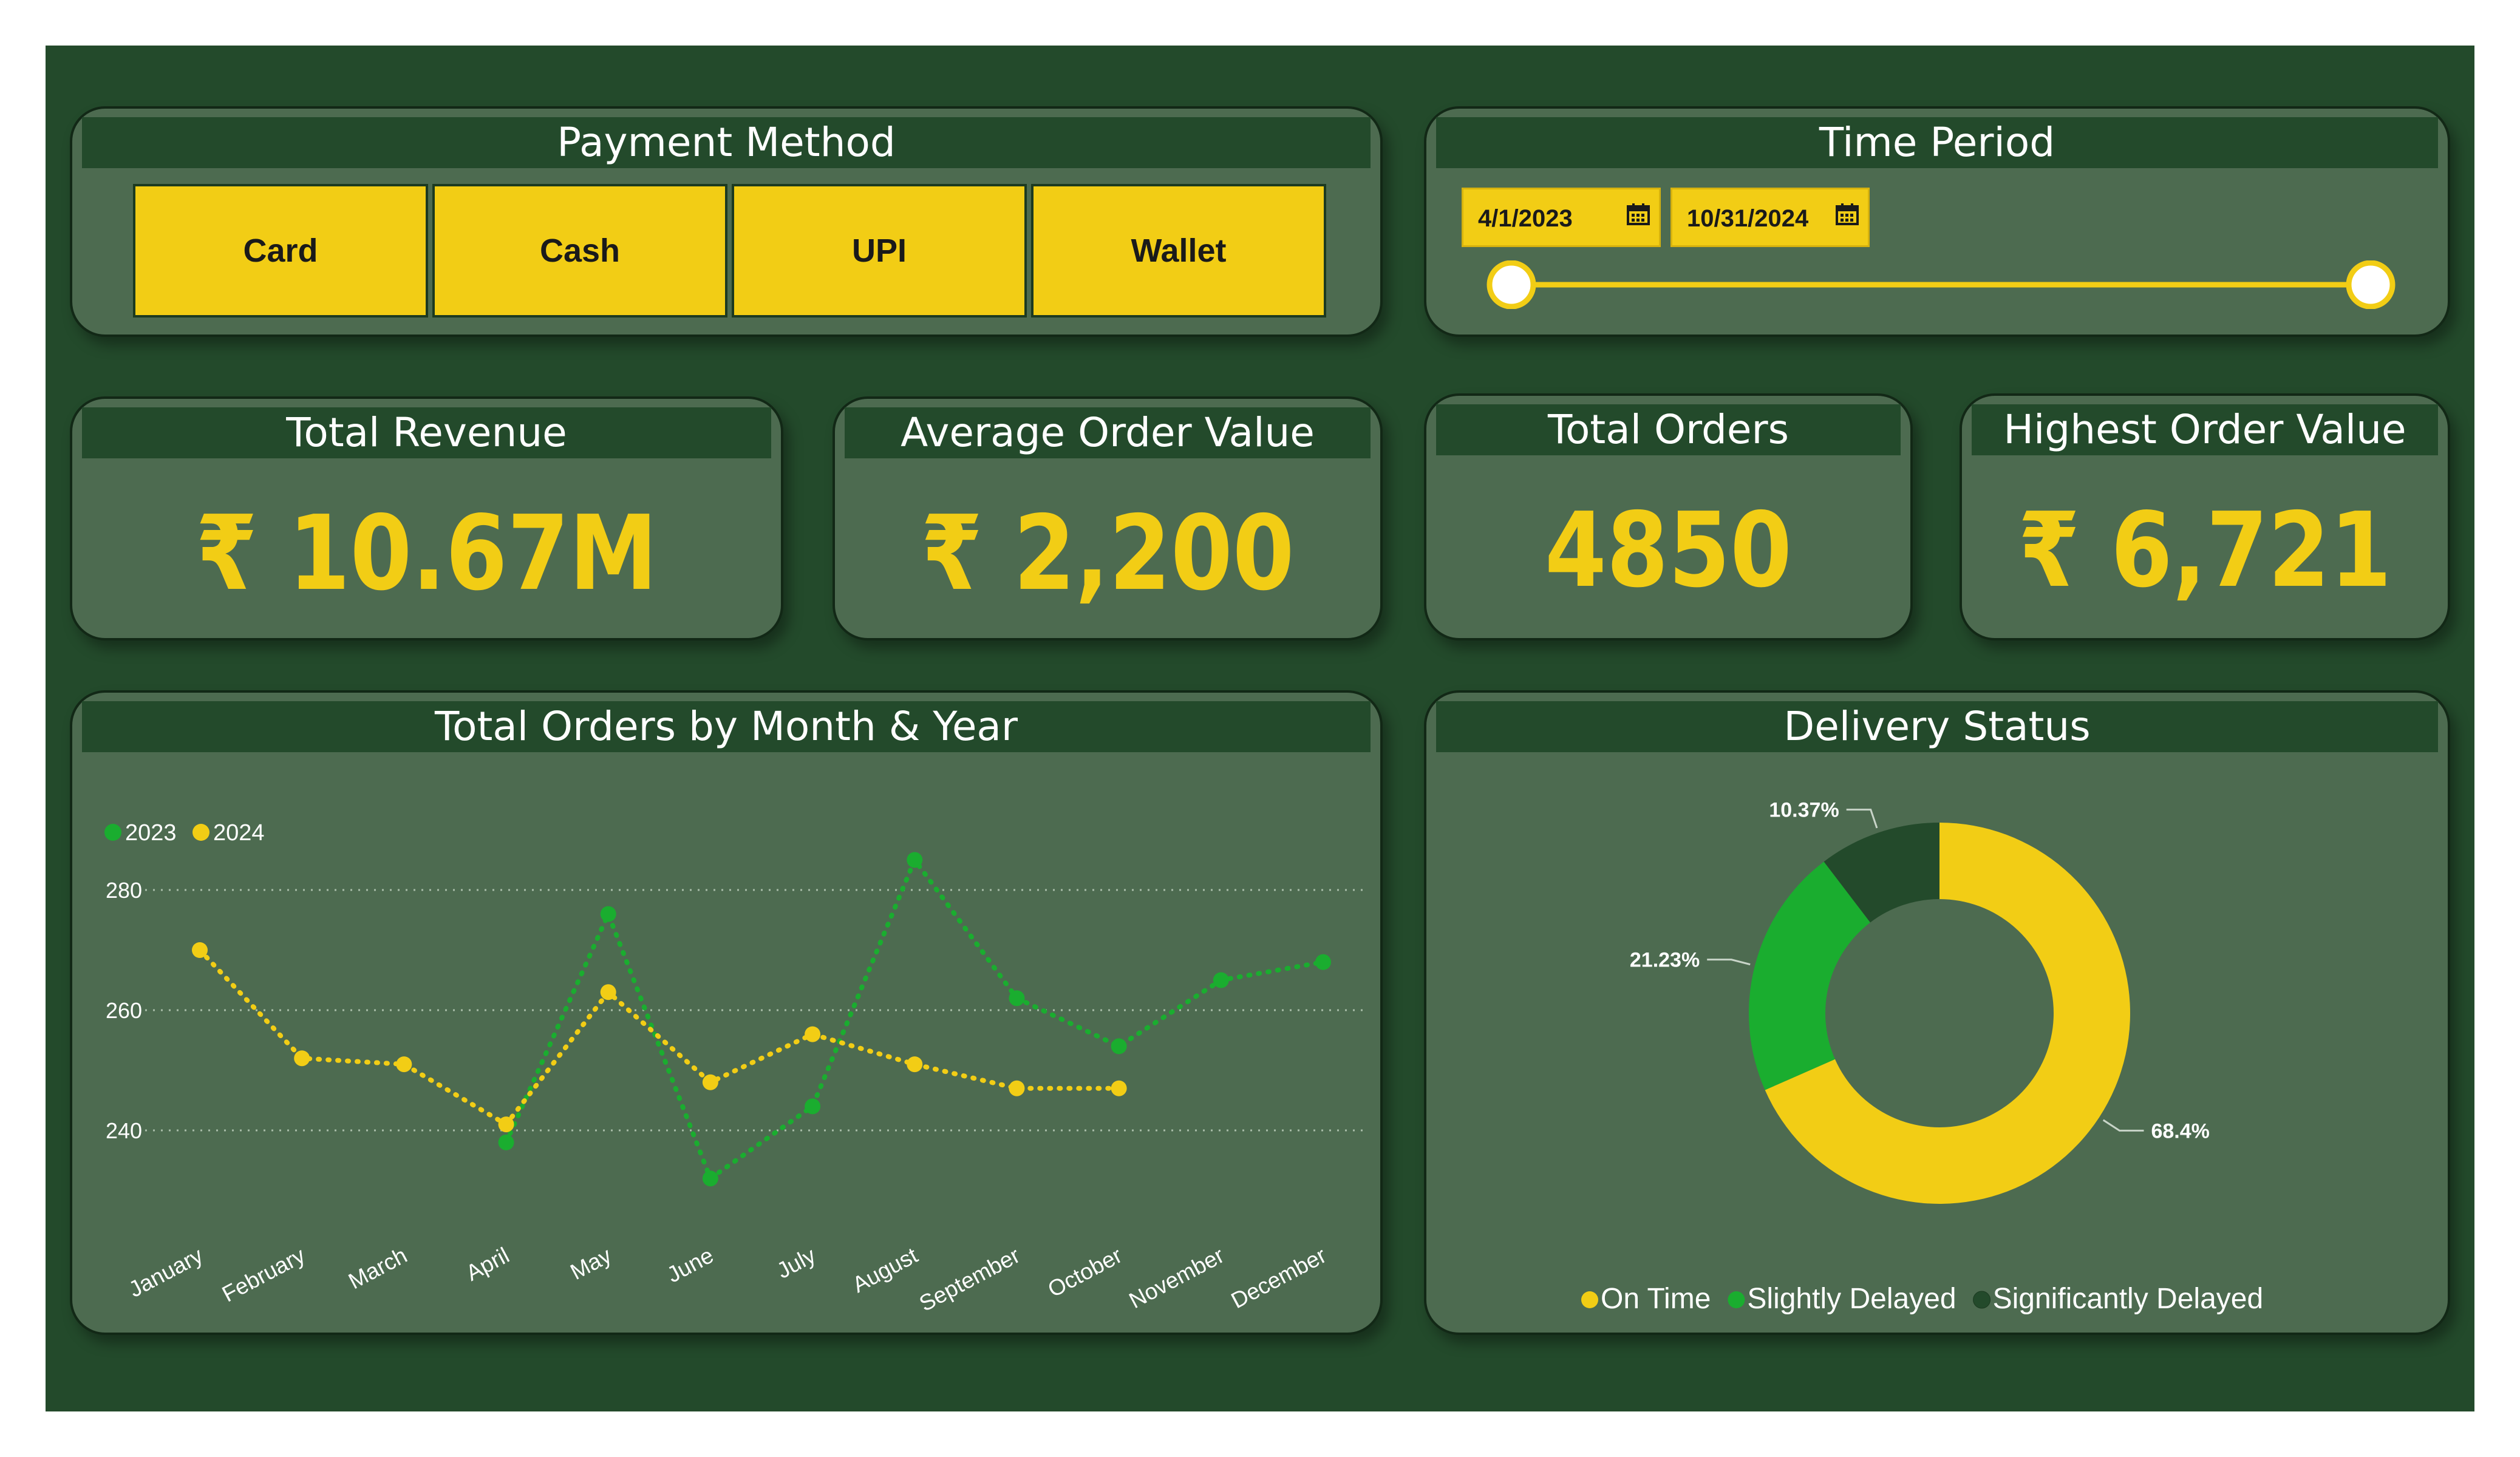 This screenshot has height=1457, width=2520. I want to click on payment-option-upi-label: UPI, so click(879, 251).